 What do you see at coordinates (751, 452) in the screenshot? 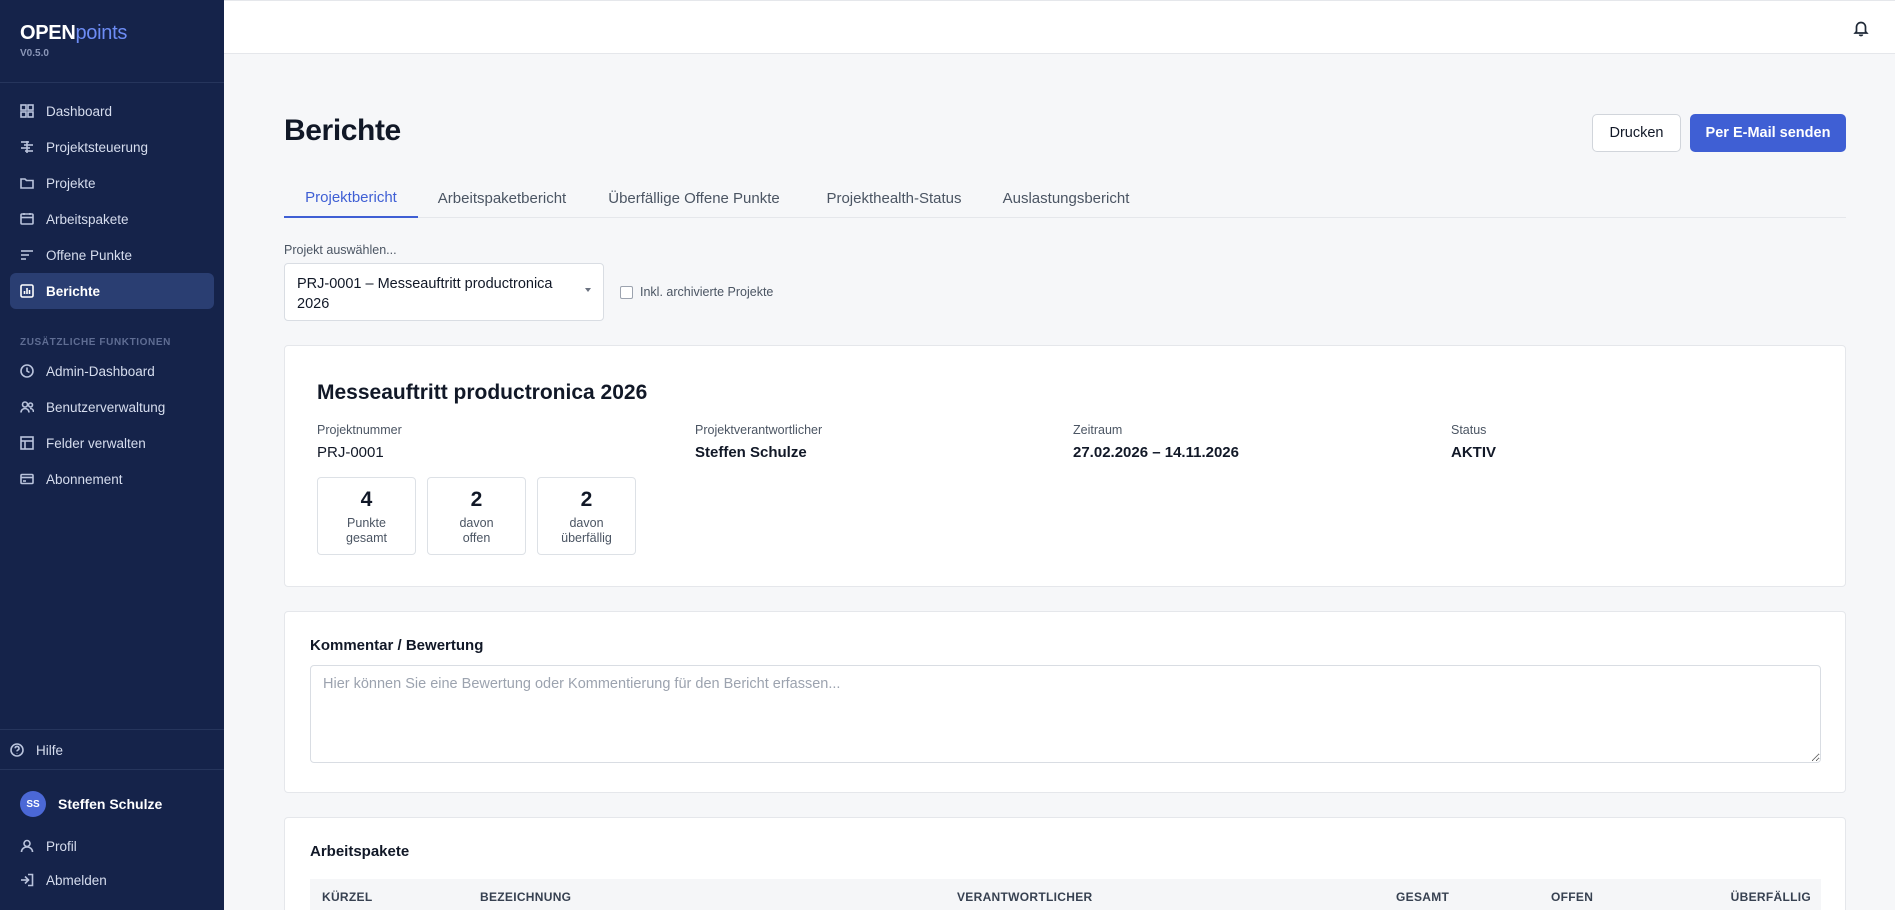
I see `project-owner: Steffen Schulze` at bounding box center [751, 452].